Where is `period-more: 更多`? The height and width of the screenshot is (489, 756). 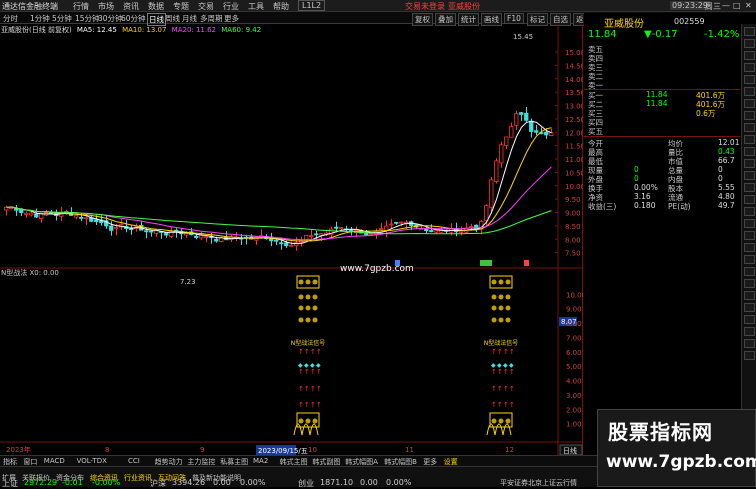 period-more: 更多 is located at coordinates (231, 18).